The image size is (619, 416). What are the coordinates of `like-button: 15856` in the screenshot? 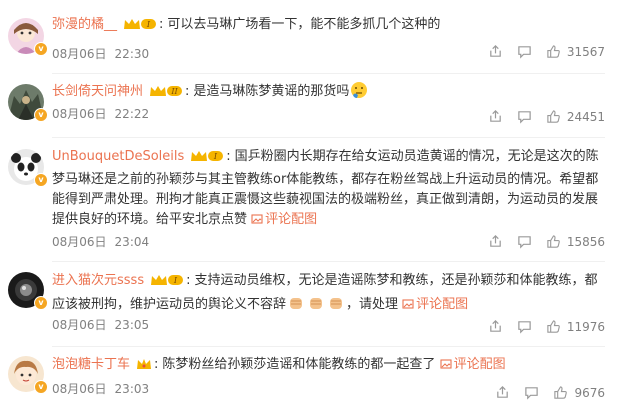 It's located at (575, 241).